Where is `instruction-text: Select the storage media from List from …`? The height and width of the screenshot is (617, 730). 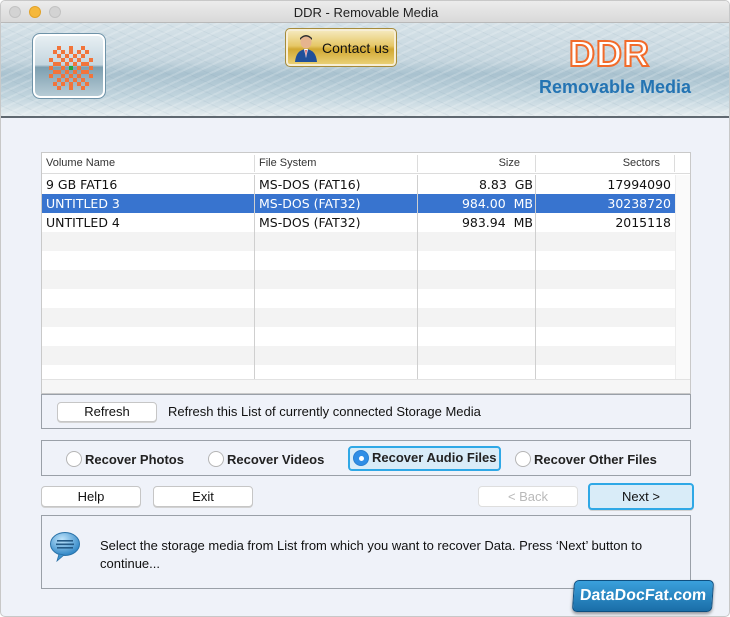
instruction-text: Select the storage media from List from … is located at coordinates (371, 554).